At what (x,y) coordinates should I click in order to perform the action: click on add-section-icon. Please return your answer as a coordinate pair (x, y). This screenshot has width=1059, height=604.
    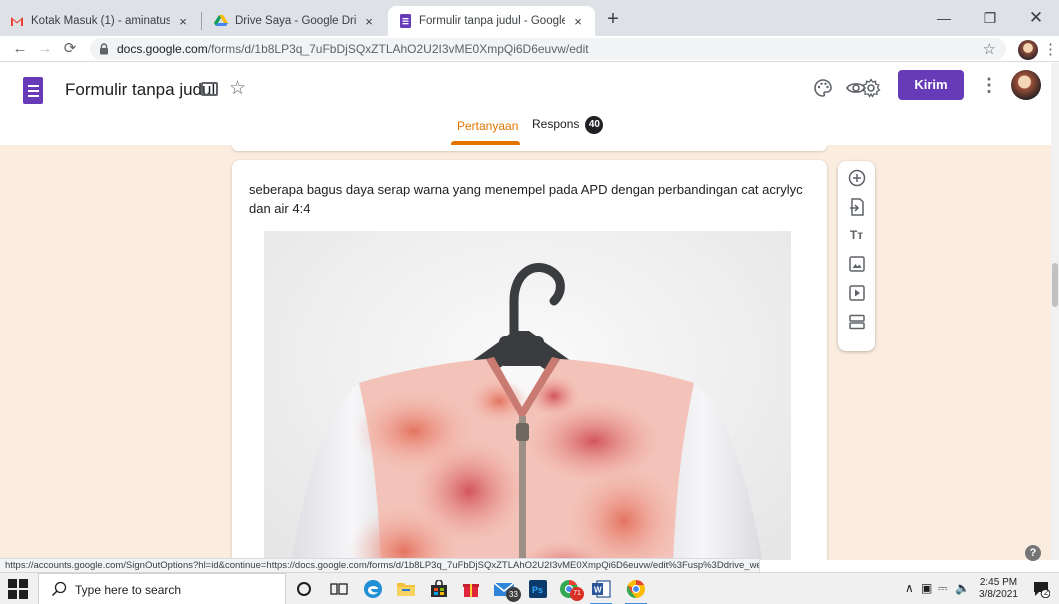
    Looking at the image, I should click on (856, 321).